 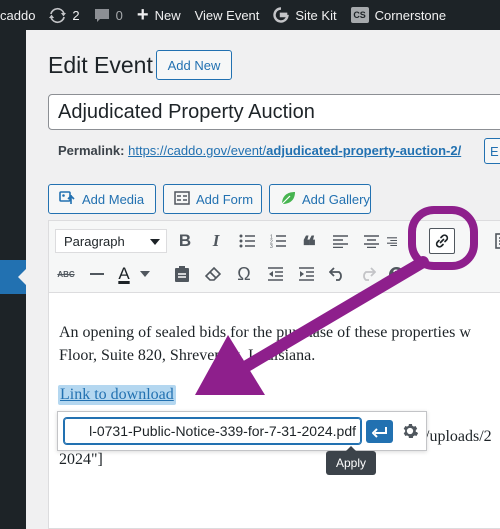 What do you see at coordinates (492, 151) in the screenshot?
I see `edit-slug-button: E` at bounding box center [492, 151].